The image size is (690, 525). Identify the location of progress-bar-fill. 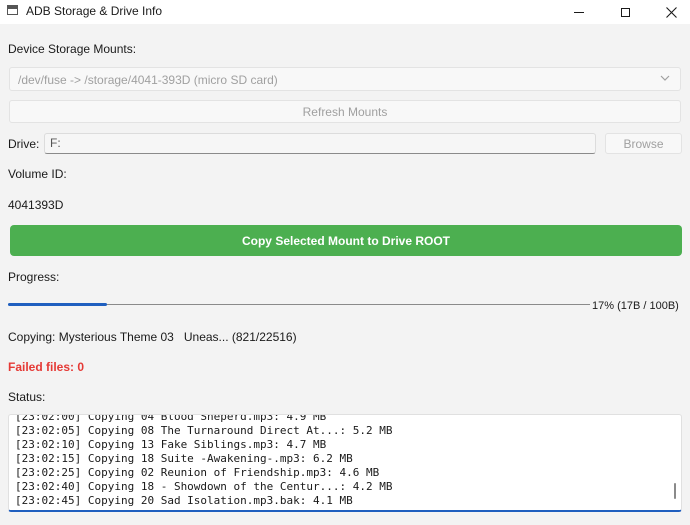
(57, 304).